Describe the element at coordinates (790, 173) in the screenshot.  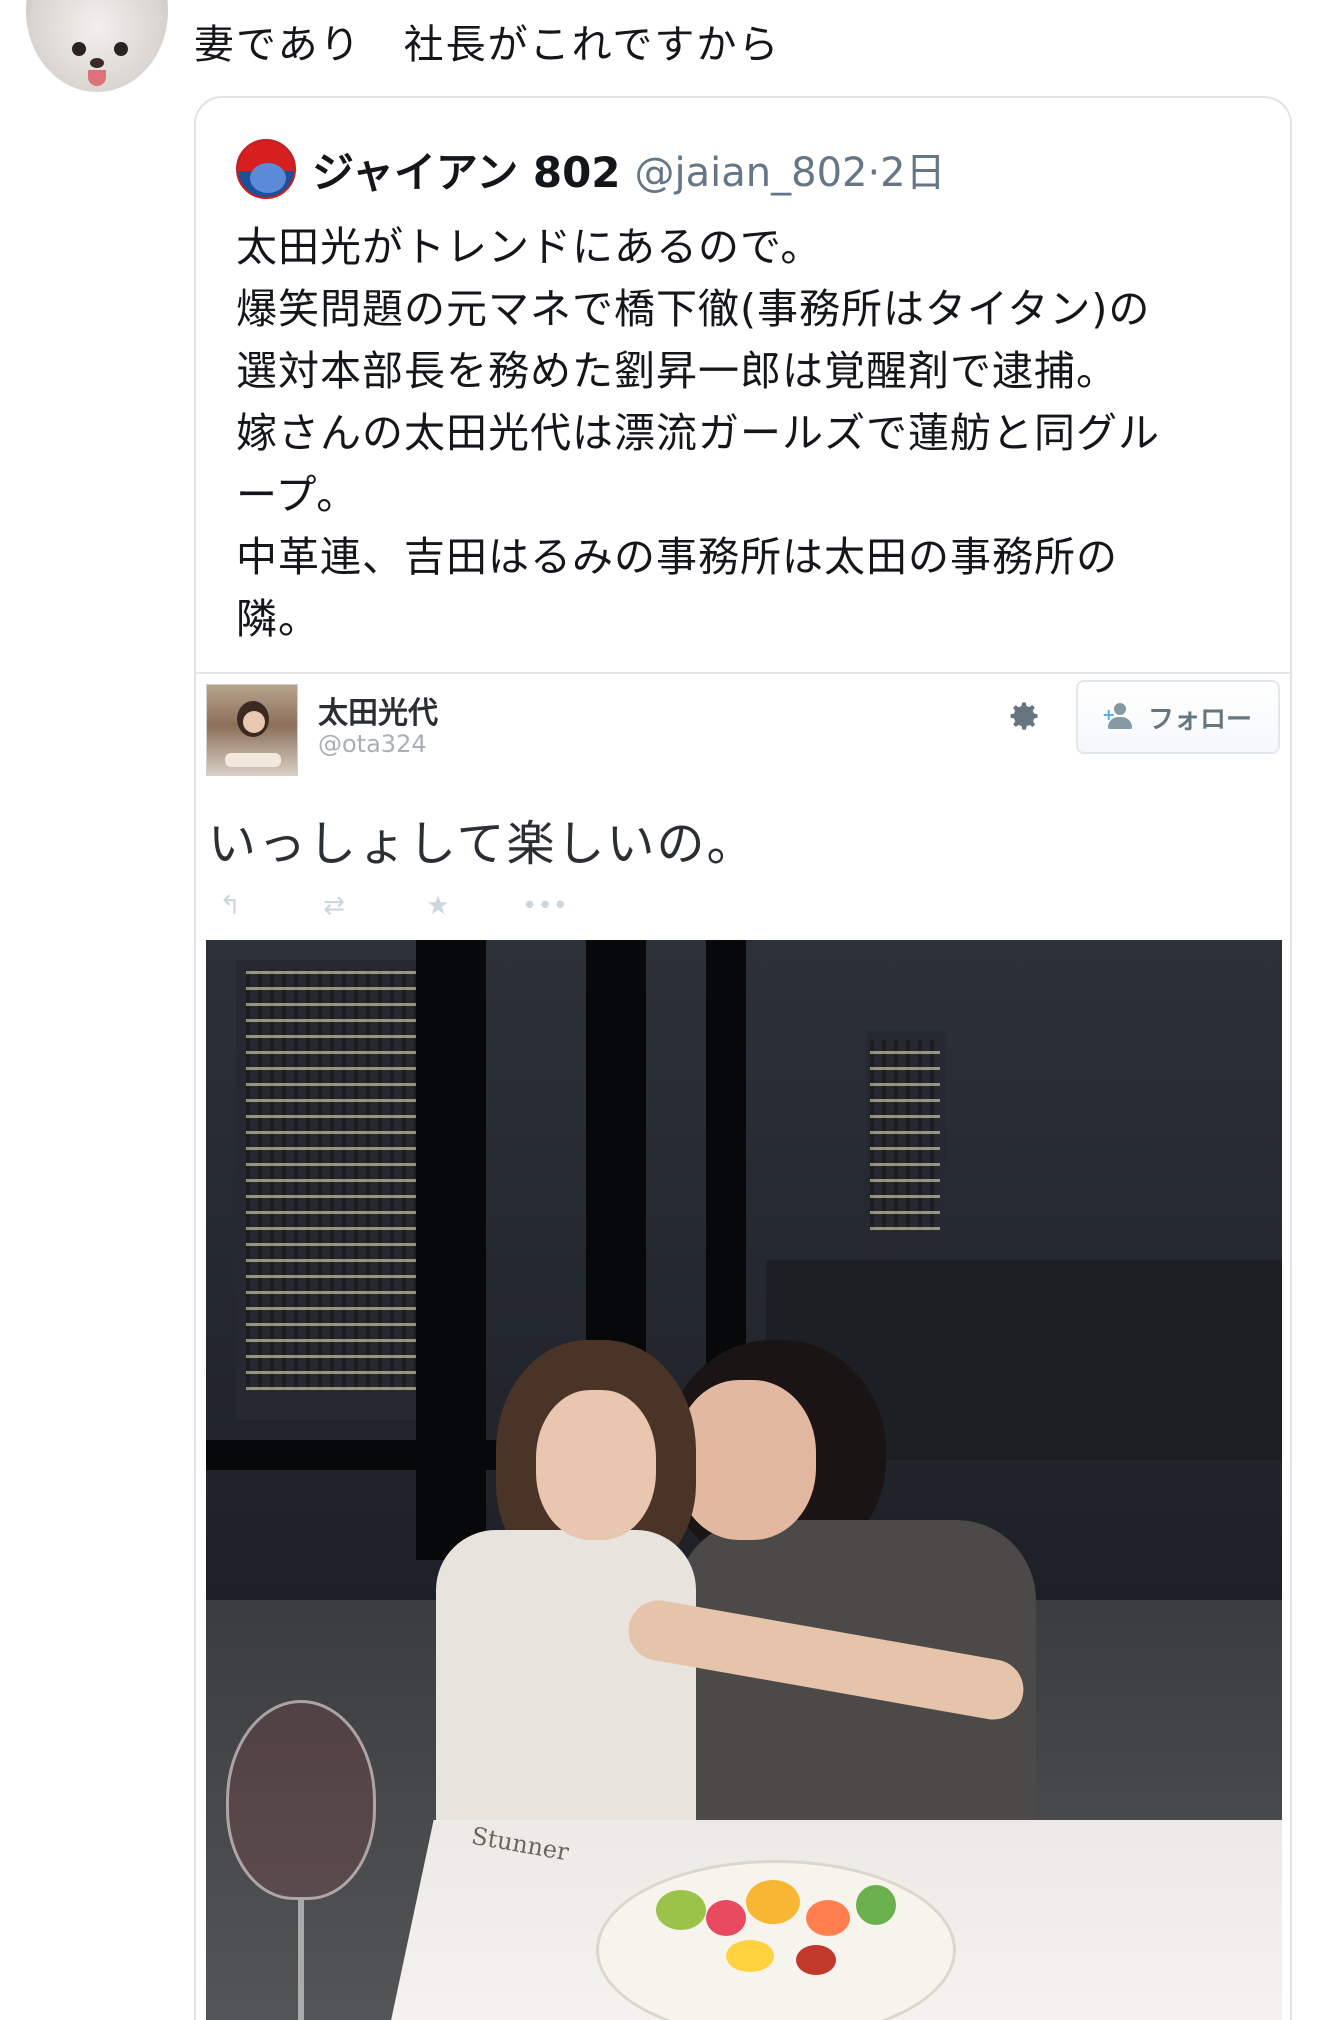
I see `quoted-author-handle-time: @jaian_802·2日` at that location.